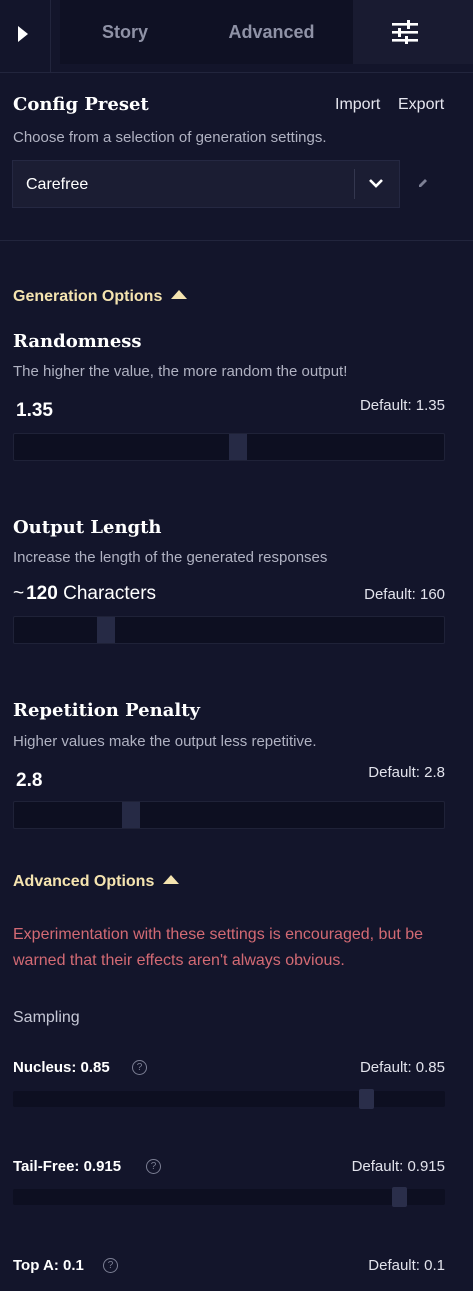 Image resolution: width=473 pixels, height=1291 pixels. Describe the element at coordinates (19, 593) in the screenshot. I see `output-length-prefix: ~` at that location.